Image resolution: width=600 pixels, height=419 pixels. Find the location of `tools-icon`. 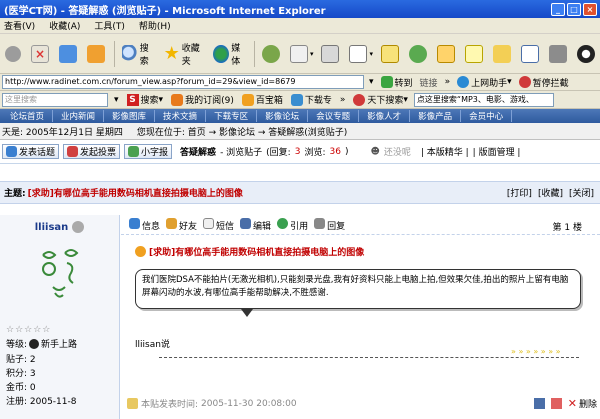

tools-icon is located at coordinates (558, 53).